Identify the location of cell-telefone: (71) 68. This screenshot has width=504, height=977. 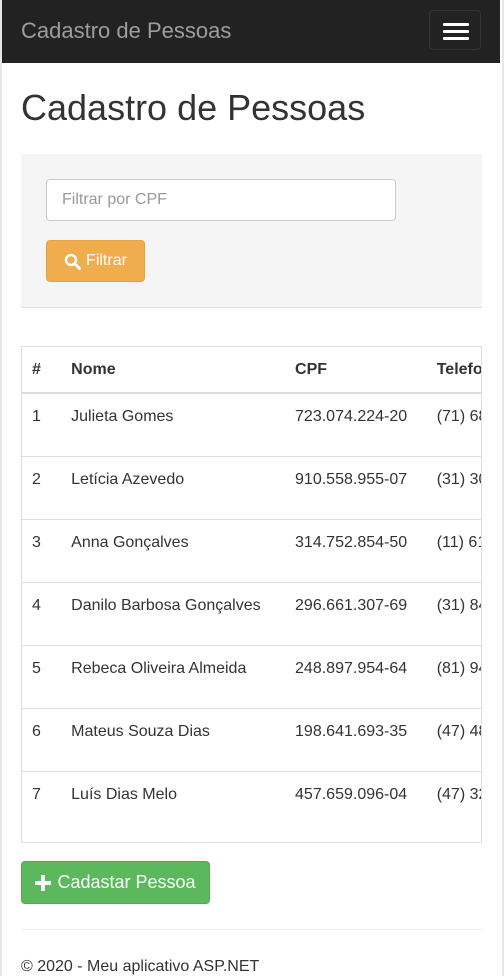
(458, 416).